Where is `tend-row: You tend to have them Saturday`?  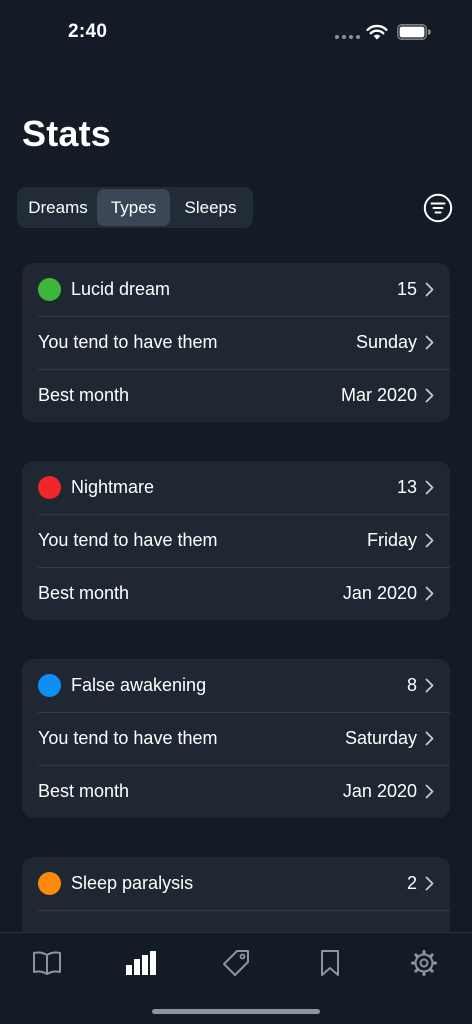
tend-row: You tend to have them Saturday is located at coordinates (236, 738).